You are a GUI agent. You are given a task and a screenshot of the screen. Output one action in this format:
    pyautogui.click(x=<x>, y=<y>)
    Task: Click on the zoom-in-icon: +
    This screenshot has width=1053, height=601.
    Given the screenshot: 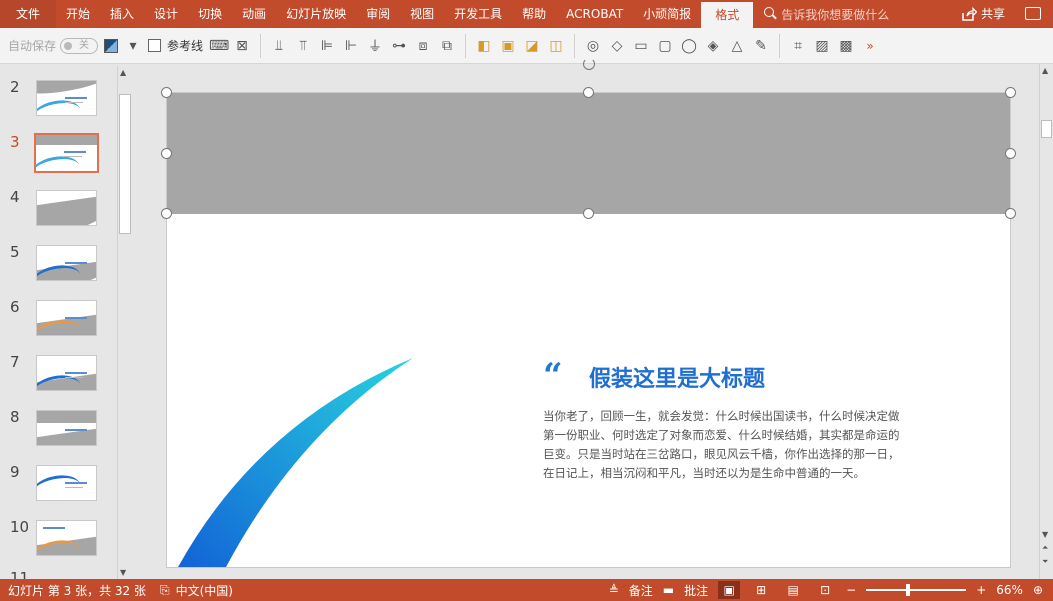 What is the action you would take?
    pyautogui.click(x=981, y=590)
    